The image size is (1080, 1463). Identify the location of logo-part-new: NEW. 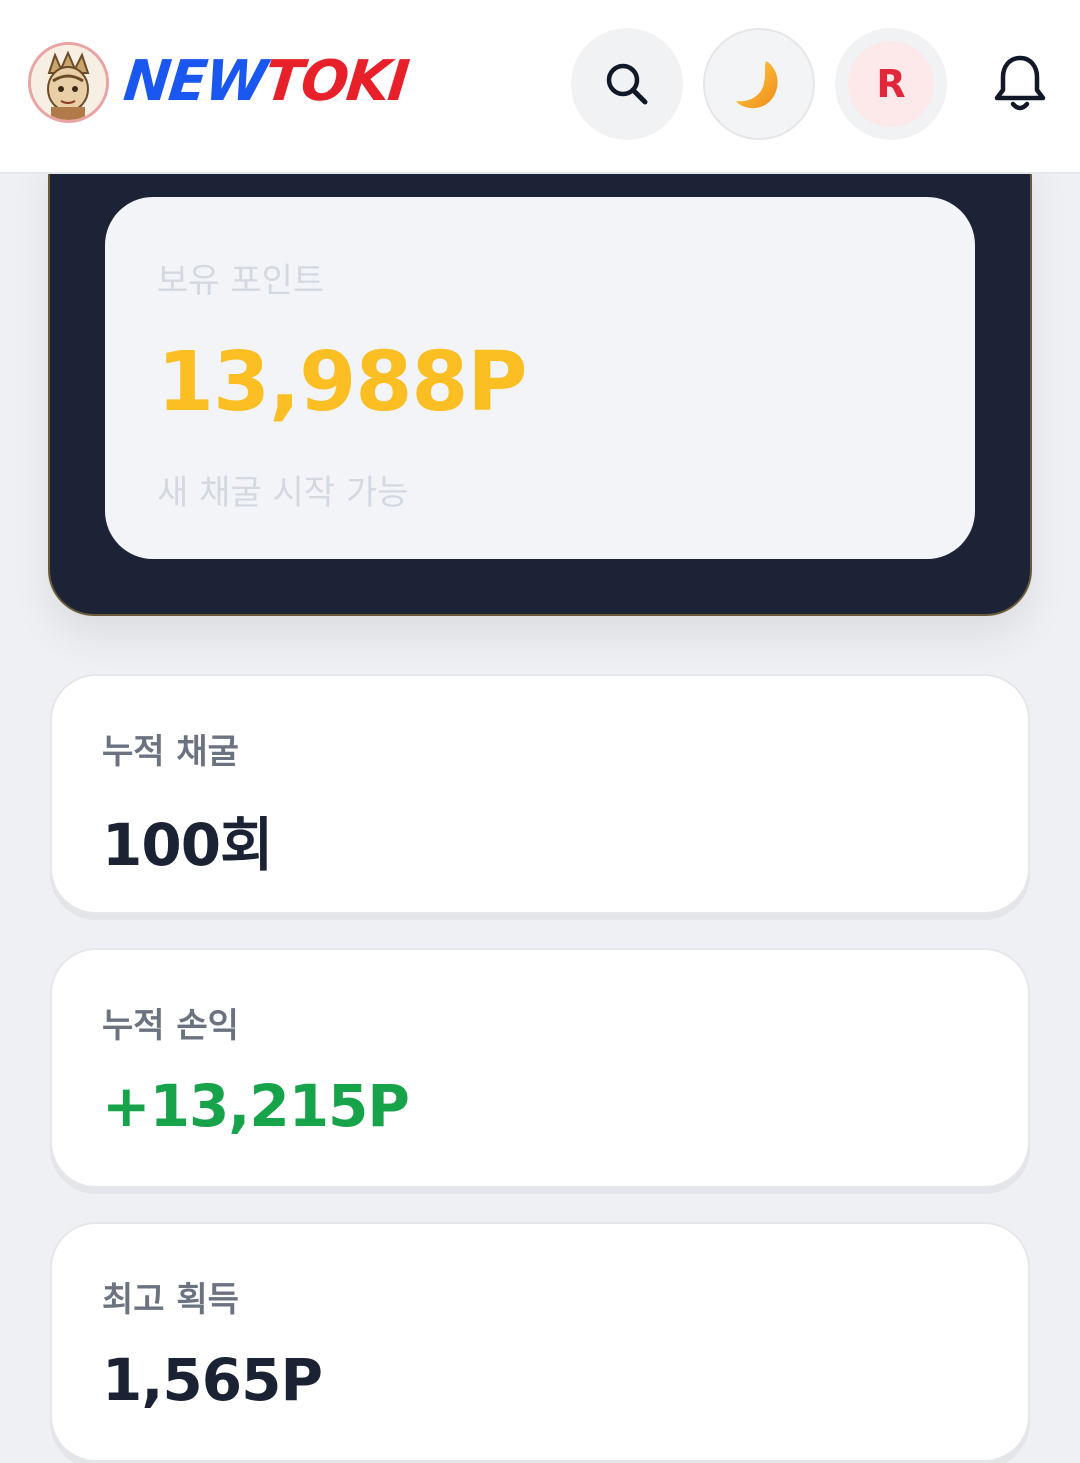
(194, 81).